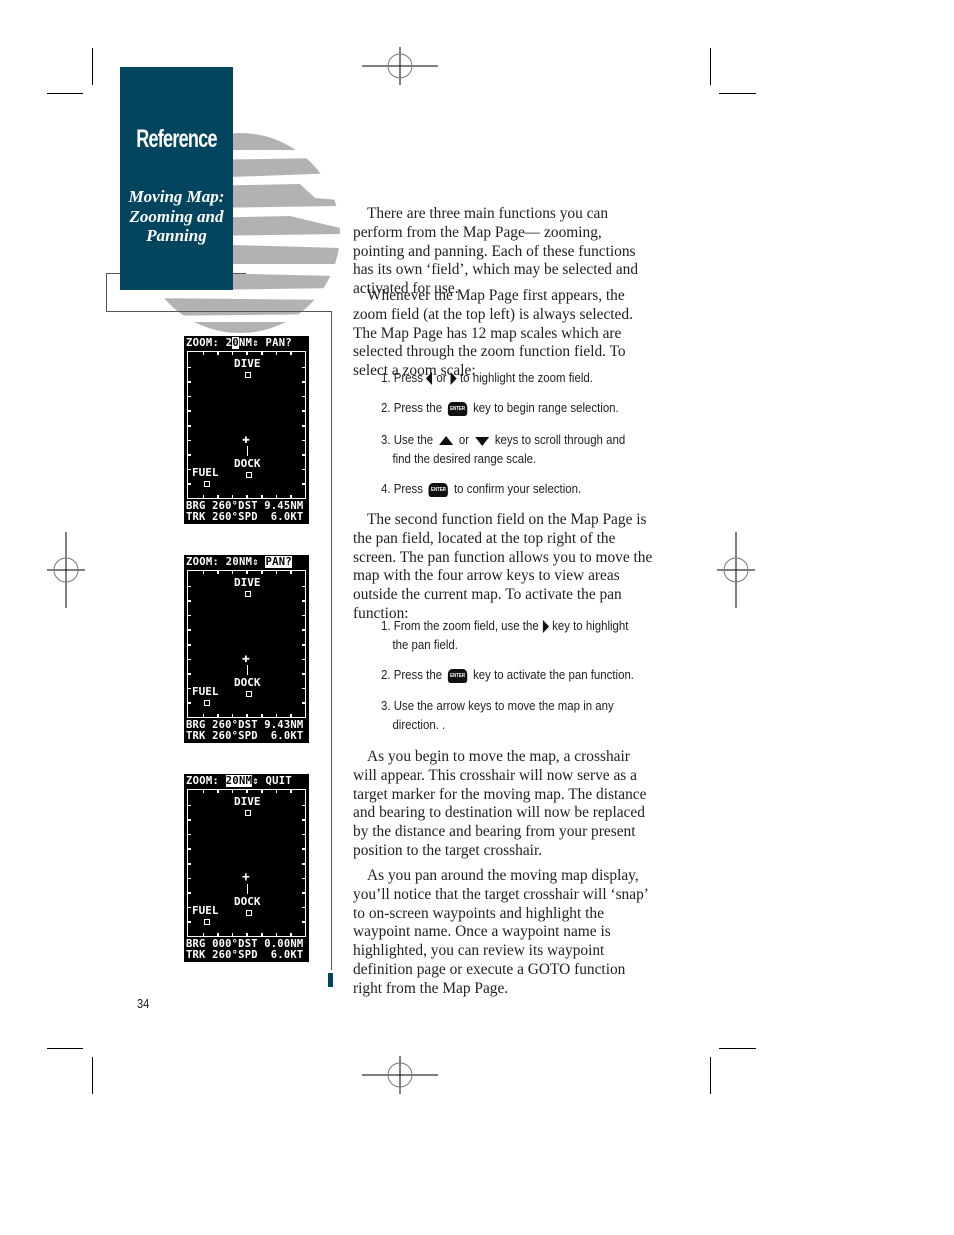  What do you see at coordinates (400, 1075) in the screenshot?
I see `registration-mark-bottom` at bounding box center [400, 1075].